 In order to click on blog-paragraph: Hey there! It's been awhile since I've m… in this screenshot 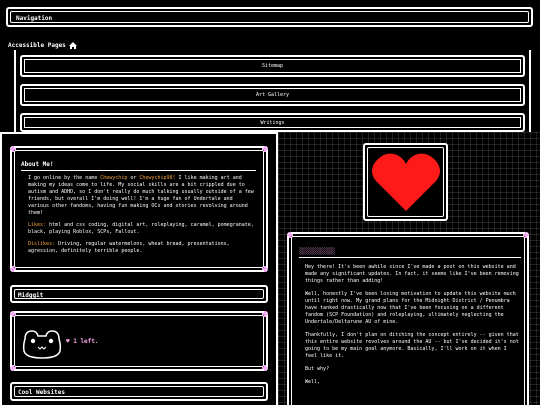, I will do `click(412, 274)`.